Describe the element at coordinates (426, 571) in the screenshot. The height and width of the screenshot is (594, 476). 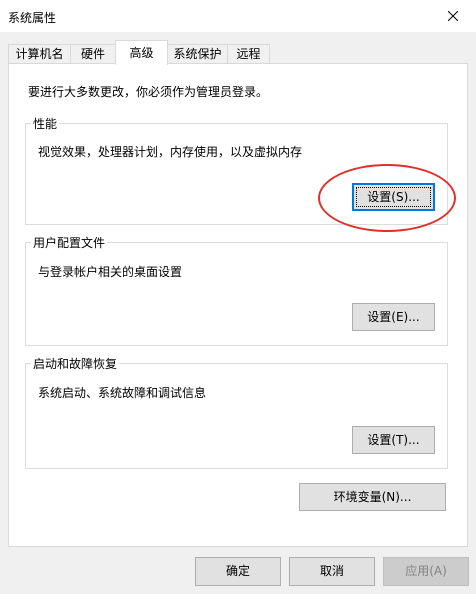
I see `apply-button: 应用(A)` at that location.